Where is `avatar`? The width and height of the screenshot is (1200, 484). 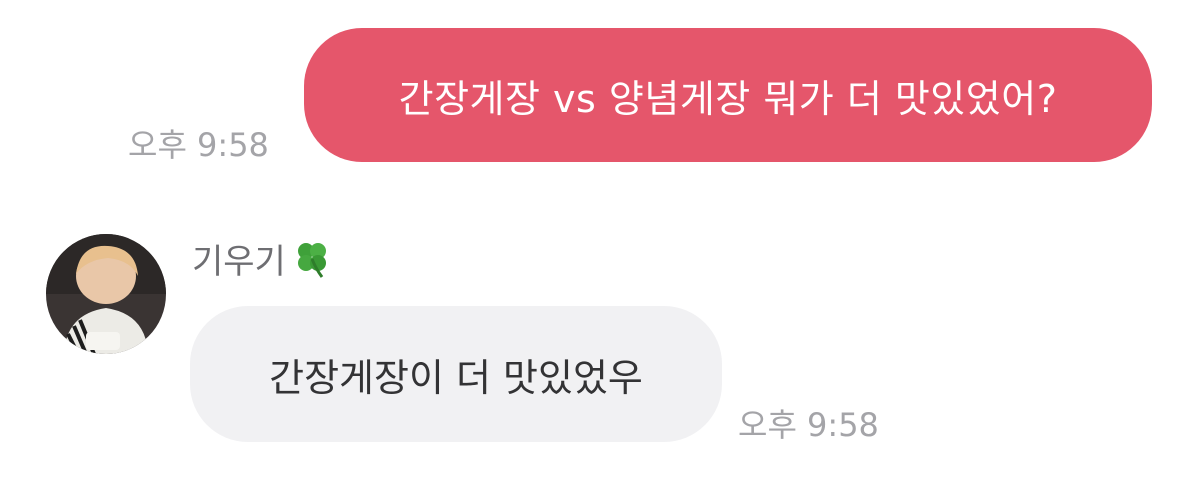 avatar is located at coordinates (106, 294).